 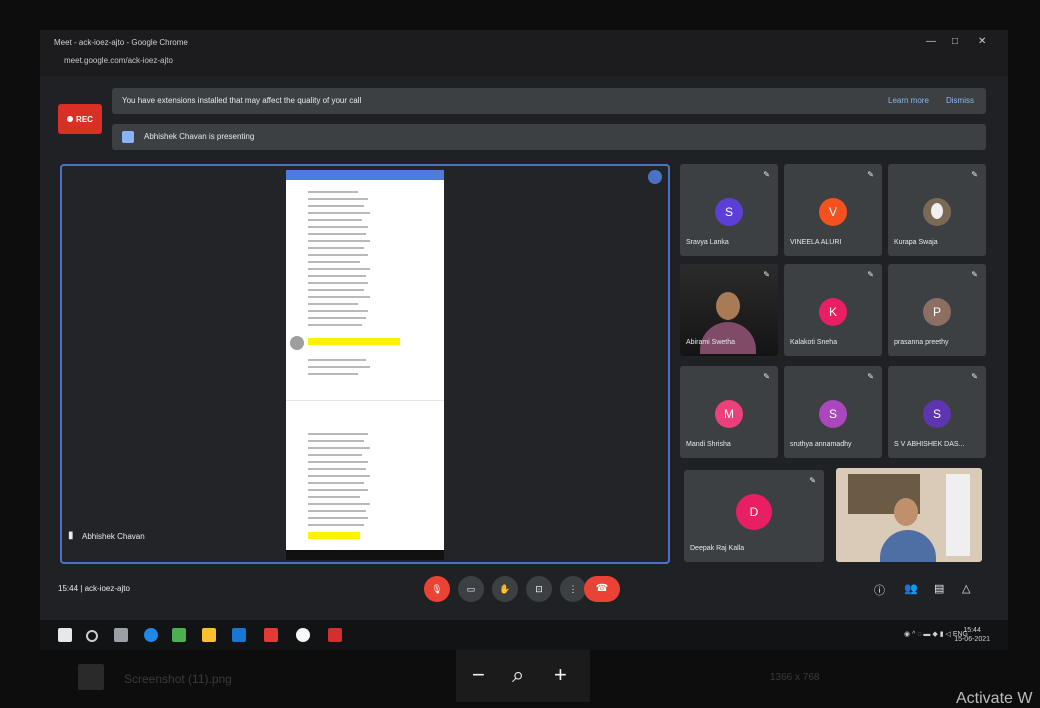 I want to click on end-call-button: ☎, so click(x=602, y=589).